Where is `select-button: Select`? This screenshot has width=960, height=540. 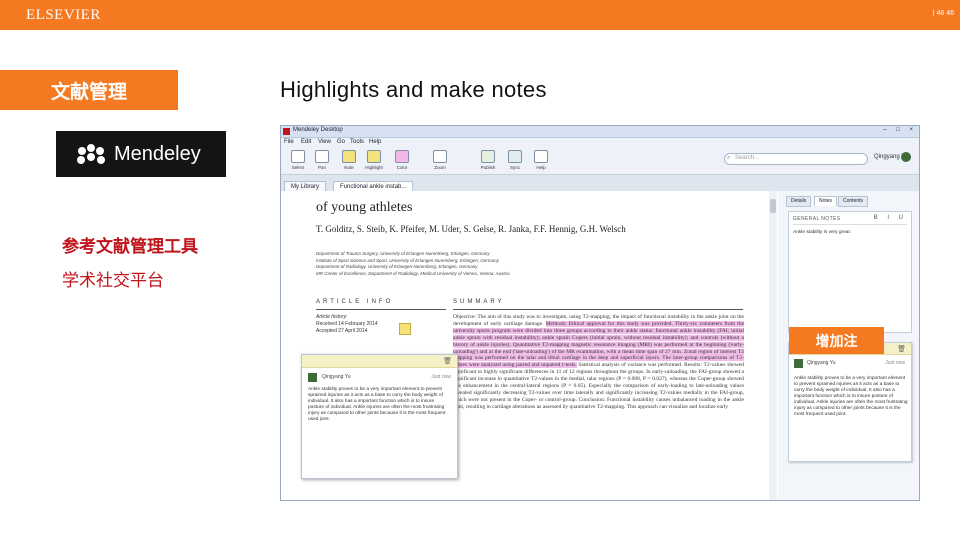
select-button: Select is located at coordinates (298, 160).